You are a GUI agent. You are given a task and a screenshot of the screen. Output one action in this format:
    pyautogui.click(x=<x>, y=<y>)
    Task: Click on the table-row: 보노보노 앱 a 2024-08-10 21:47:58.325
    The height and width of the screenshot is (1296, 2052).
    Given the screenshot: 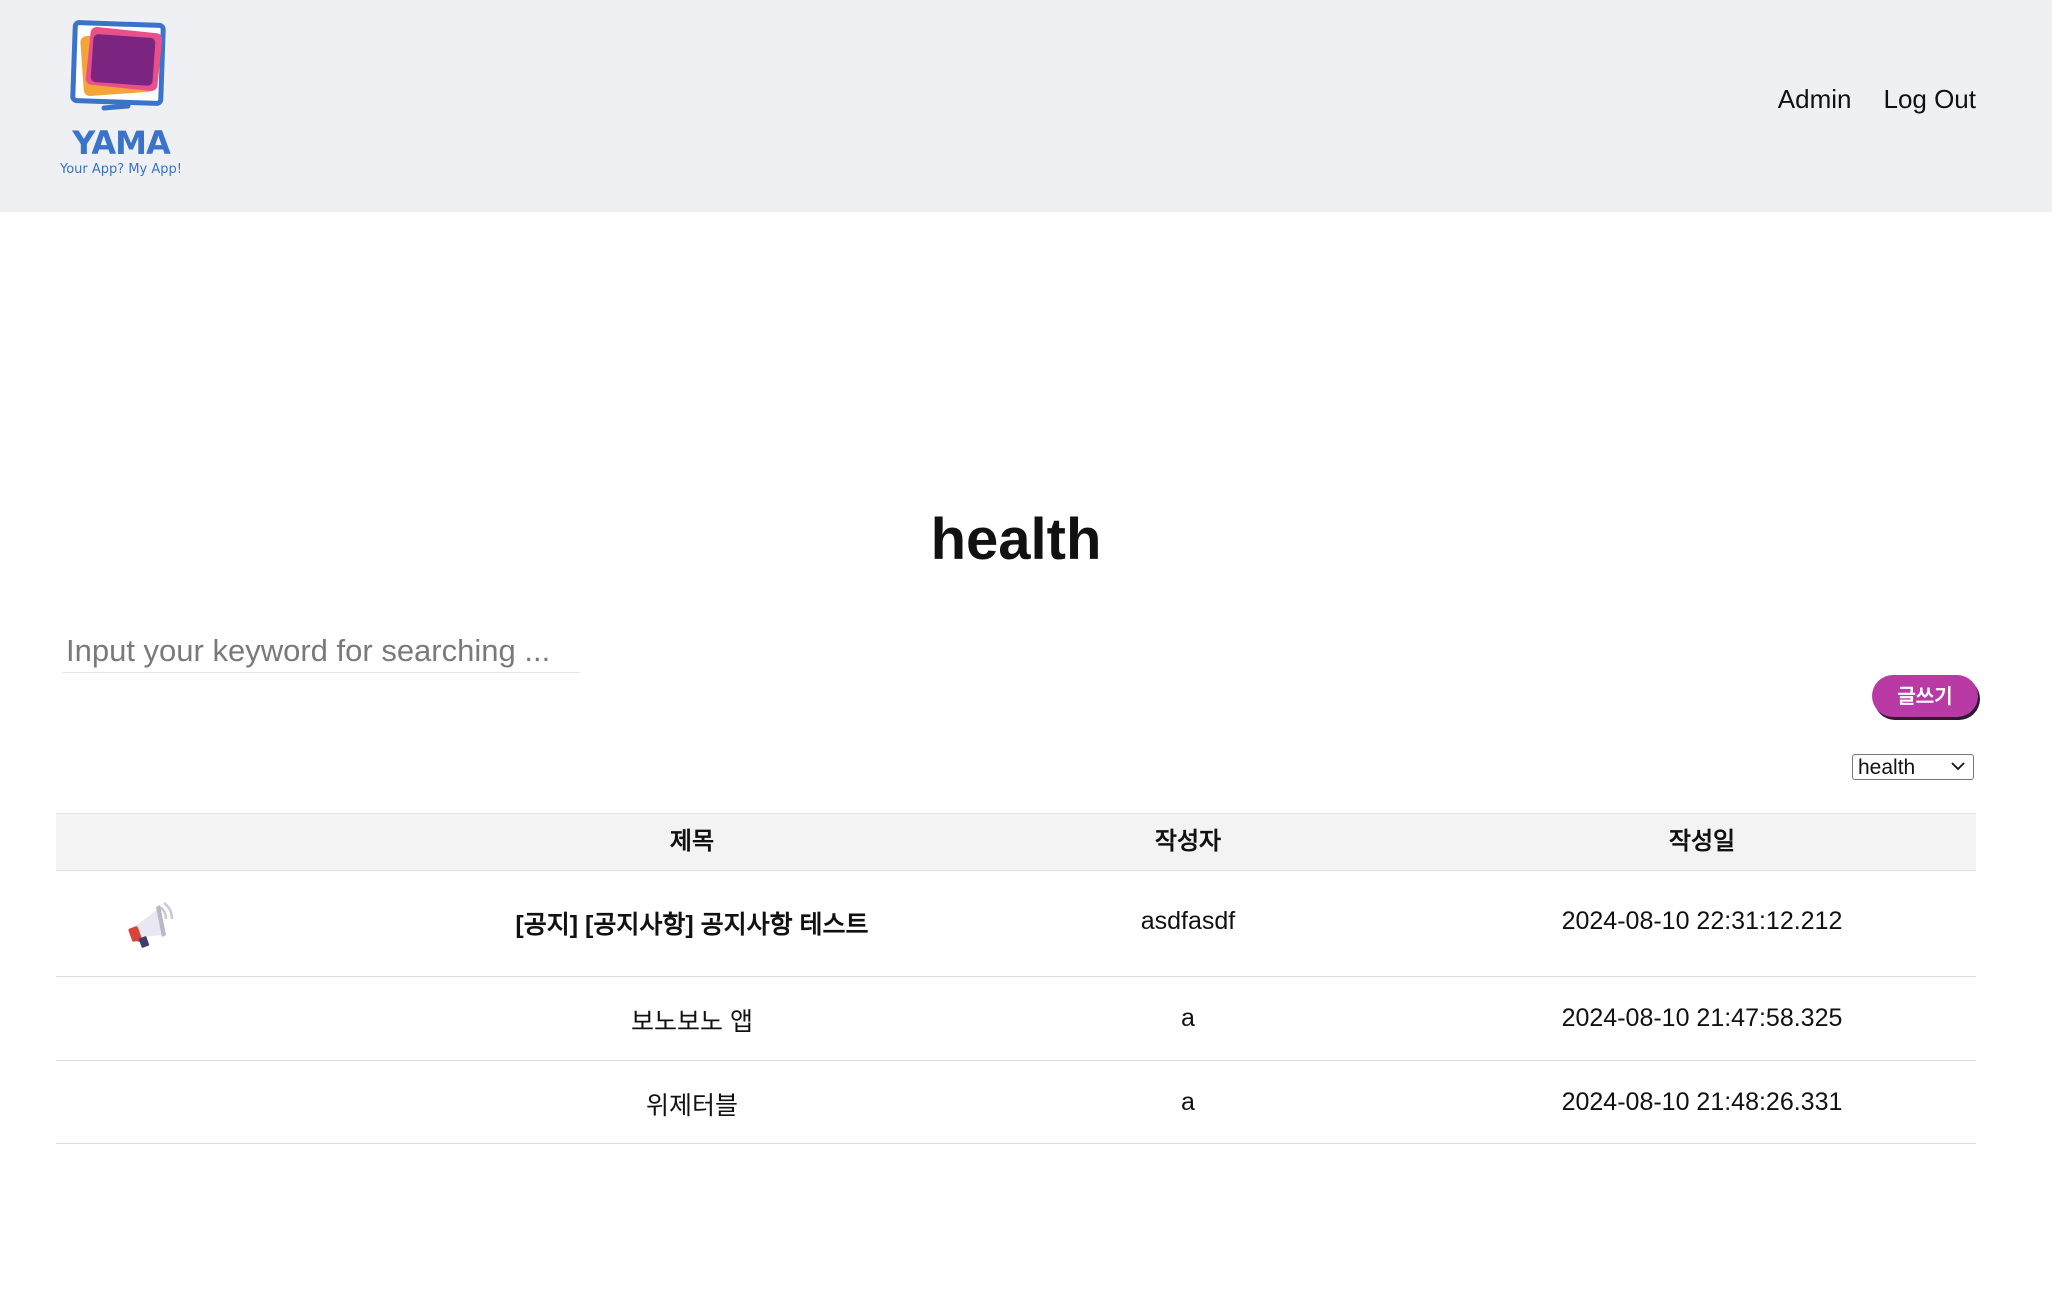 What is the action you would take?
    pyautogui.click(x=1016, y=1019)
    